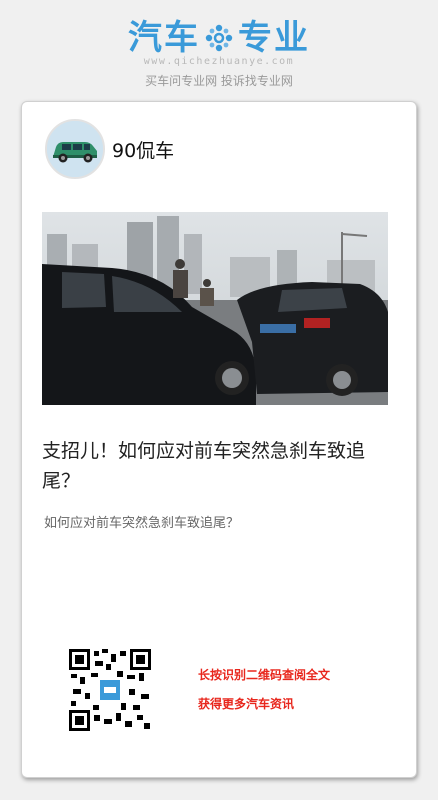 Image resolution: width=438 pixels, height=800 pixels. I want to click on site-tagline: 买车问专业网 投诉找专业网, so click(219, 81).